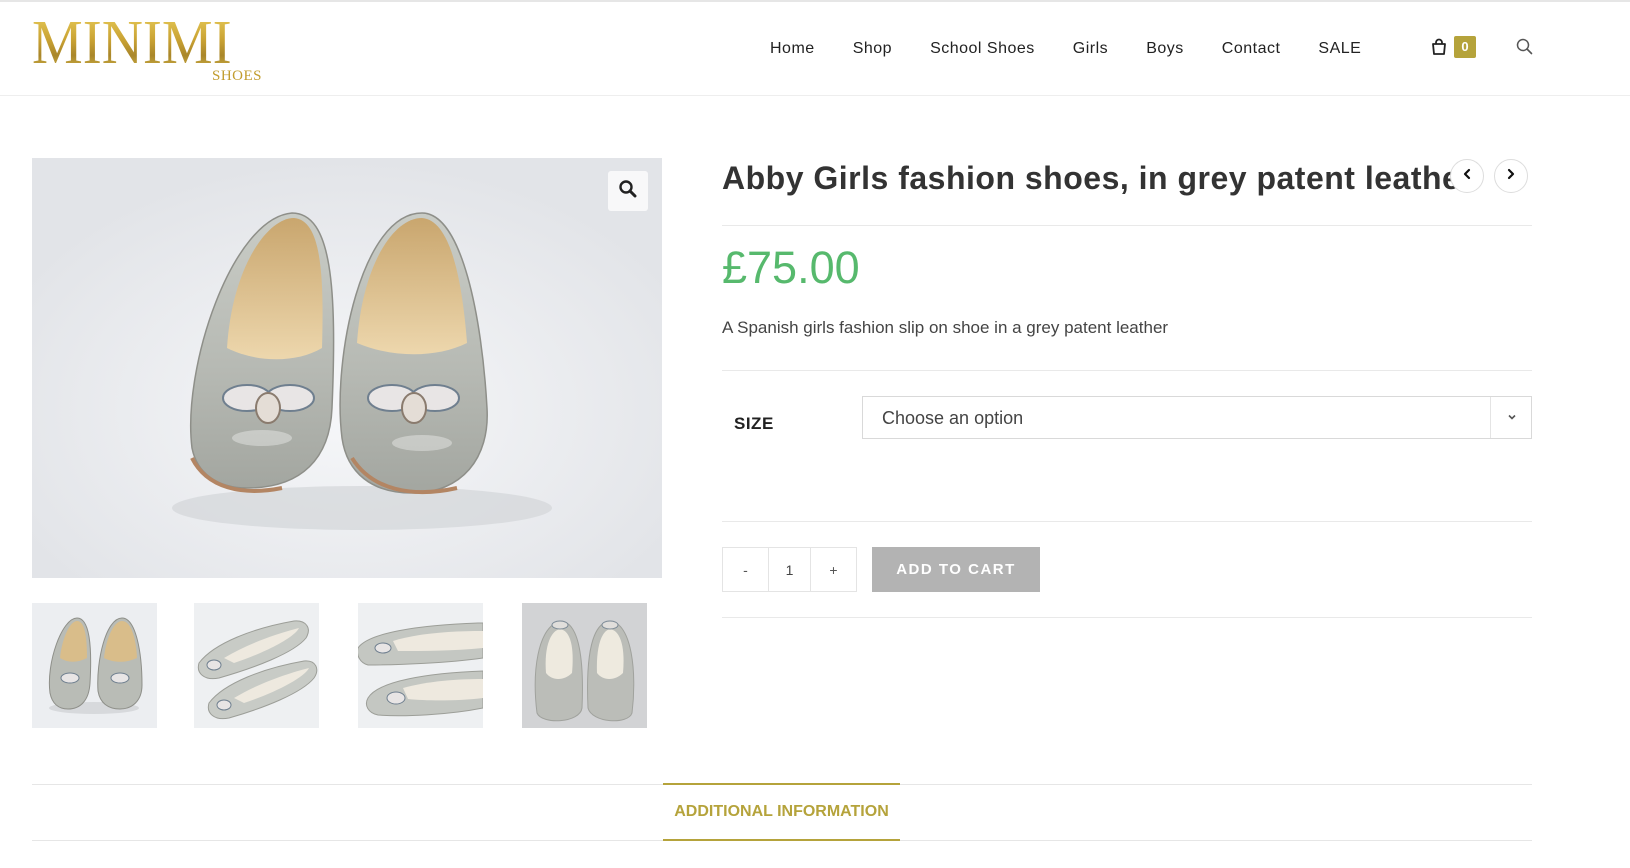 Image resolution: width=1630 pixels, height=868 pixels. I want to click on divider-description, so click(1127, 370).